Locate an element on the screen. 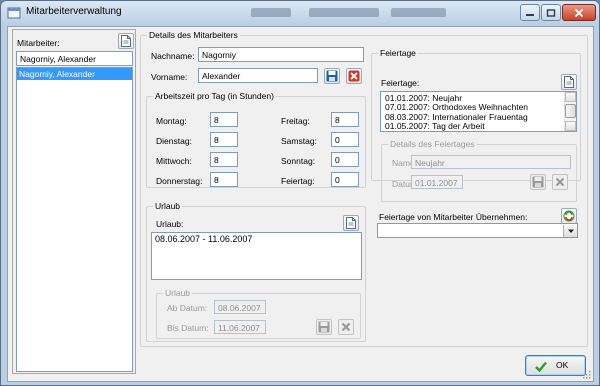 The height and width of the screenshot is (386, 600). tuesday-hours-input: 8 is located at coordinates (224, 139).